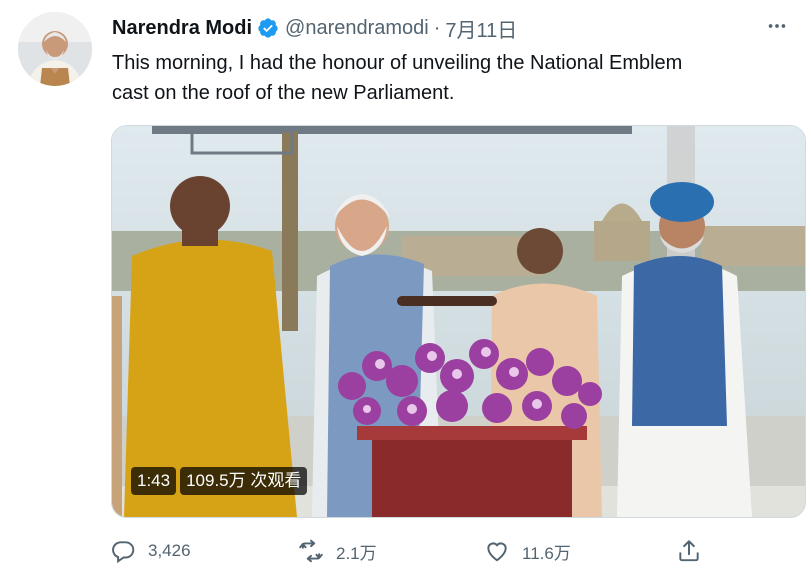 The height and width of the screenshot is (579, 811). I want to click on author-handle: @narendramodi, so click(357, 28).